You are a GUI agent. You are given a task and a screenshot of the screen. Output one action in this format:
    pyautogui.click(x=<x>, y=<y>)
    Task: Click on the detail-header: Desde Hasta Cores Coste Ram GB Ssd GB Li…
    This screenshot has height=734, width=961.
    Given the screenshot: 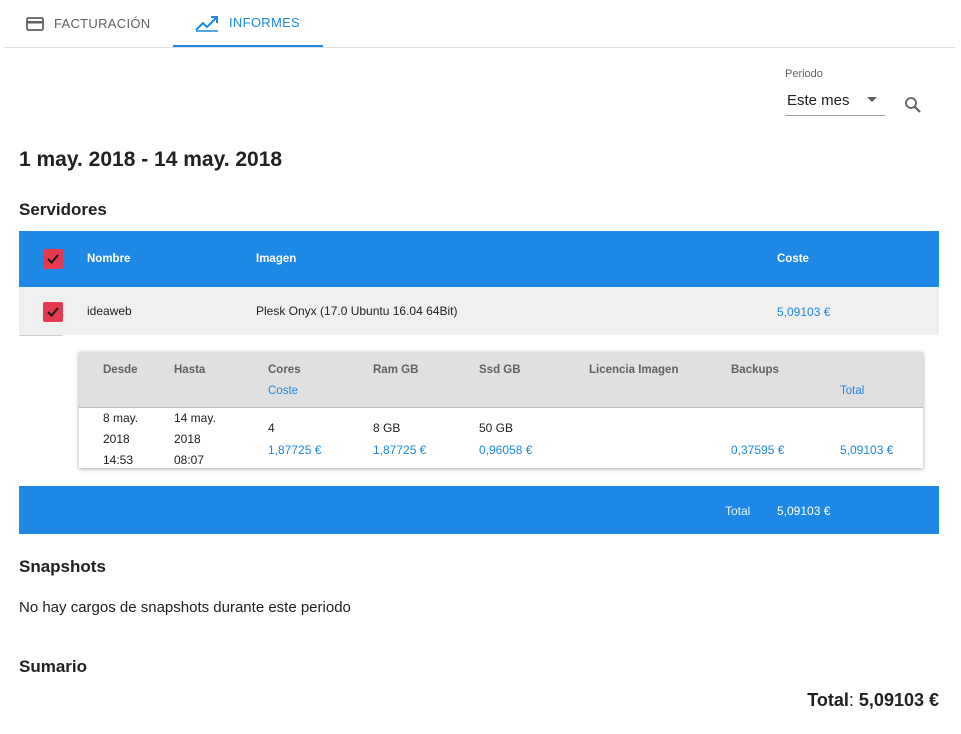 What is the action you would take?
    pyautogui.click(x=501, y=380)
    